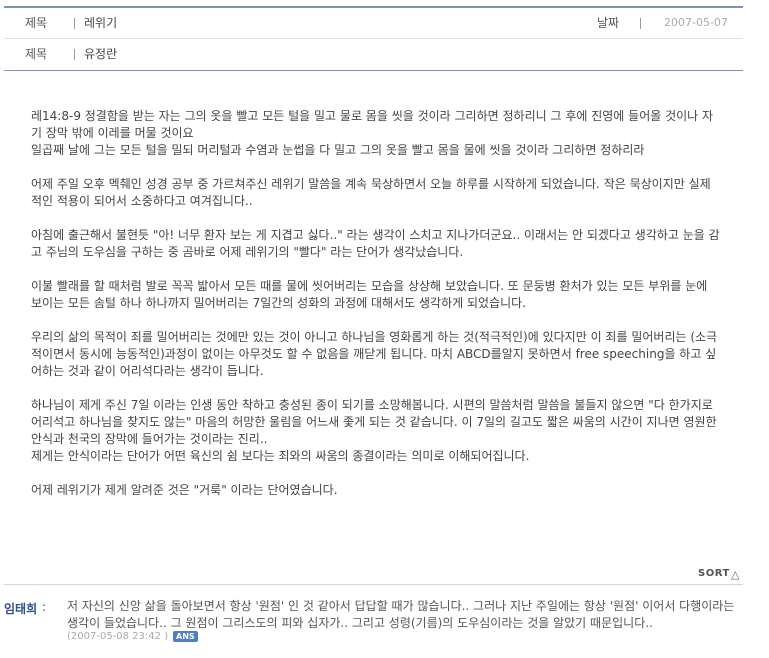 The width and height of the screenshot is (769, 658). Describe the element at coordinates (373, 23) in the screenshot. I see `title-row: 제목 레위기 날짜 2007-05-07` at that location.